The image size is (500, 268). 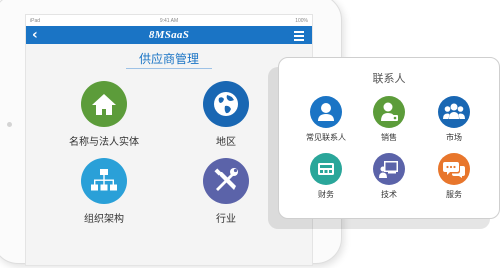 I want to click on contact-market: 市场, so click(x=454, y=119).